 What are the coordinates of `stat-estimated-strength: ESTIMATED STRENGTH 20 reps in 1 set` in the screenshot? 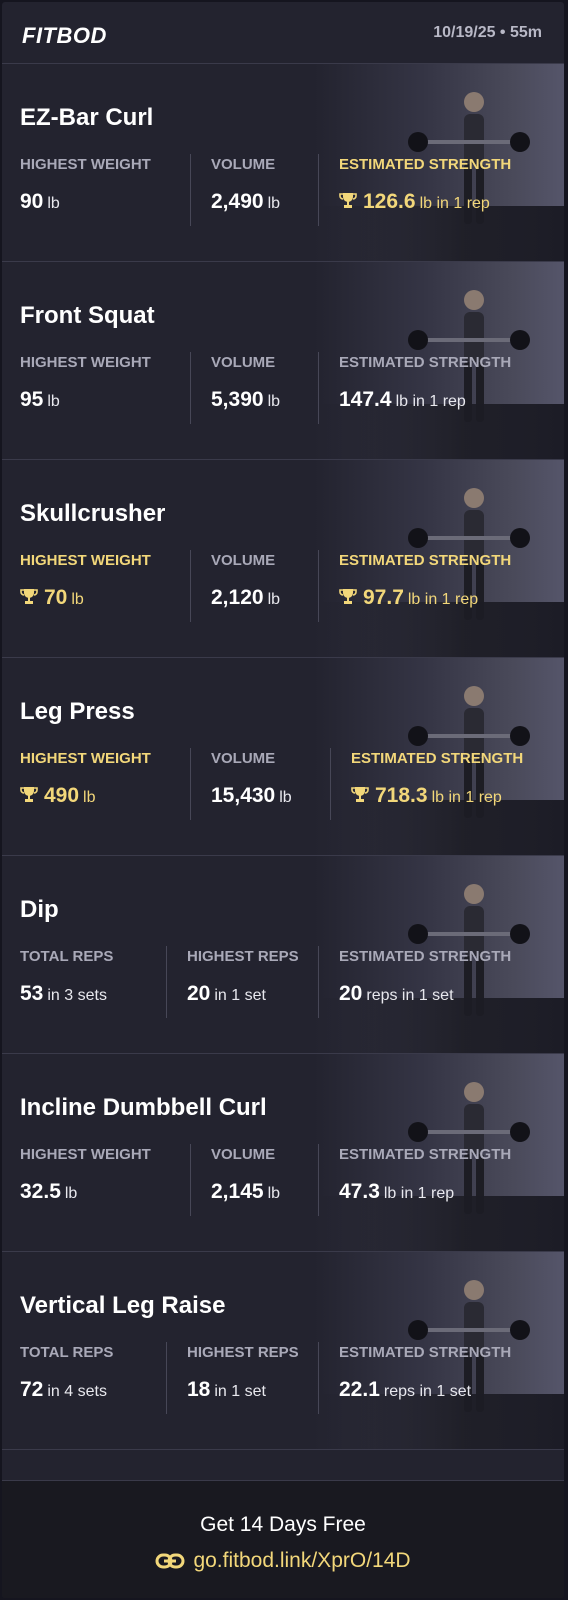 It's located at (414, 982).